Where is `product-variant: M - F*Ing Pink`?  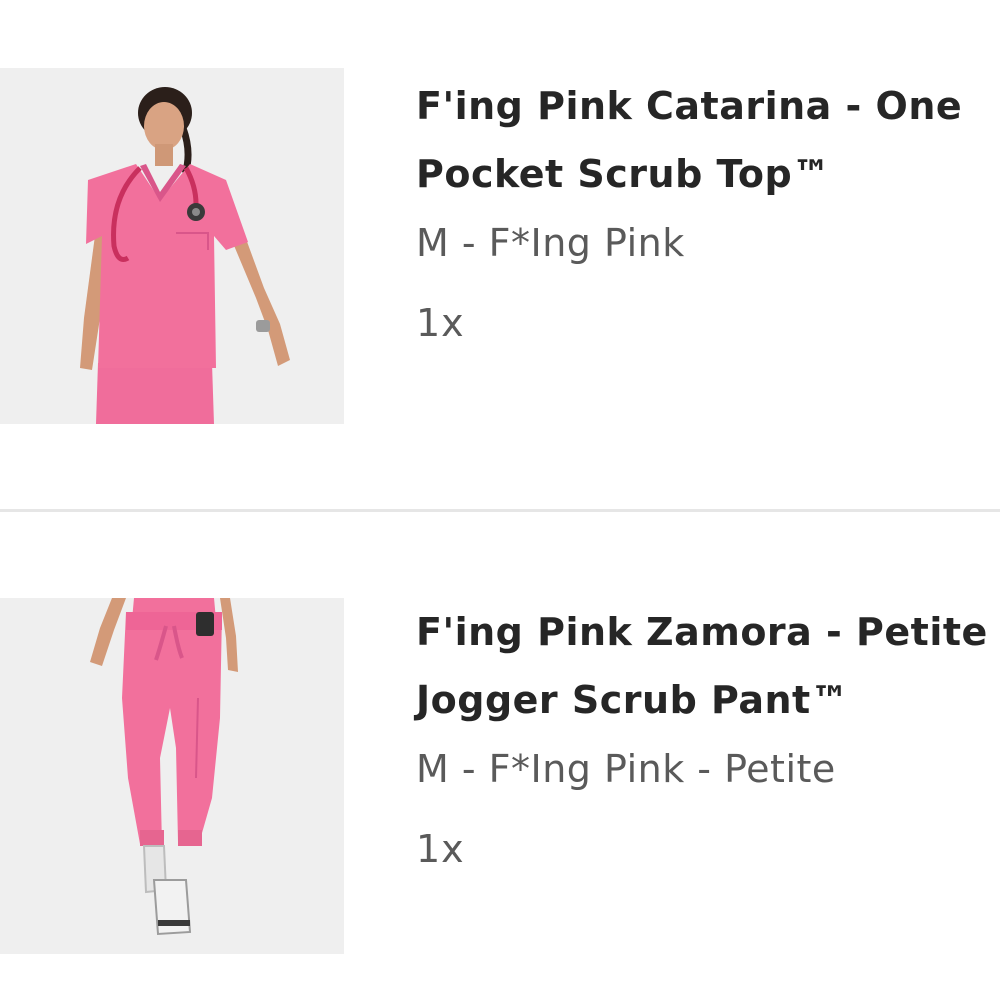 product-variant: M - F*Ing Pink is located at coordinates (550, 243).